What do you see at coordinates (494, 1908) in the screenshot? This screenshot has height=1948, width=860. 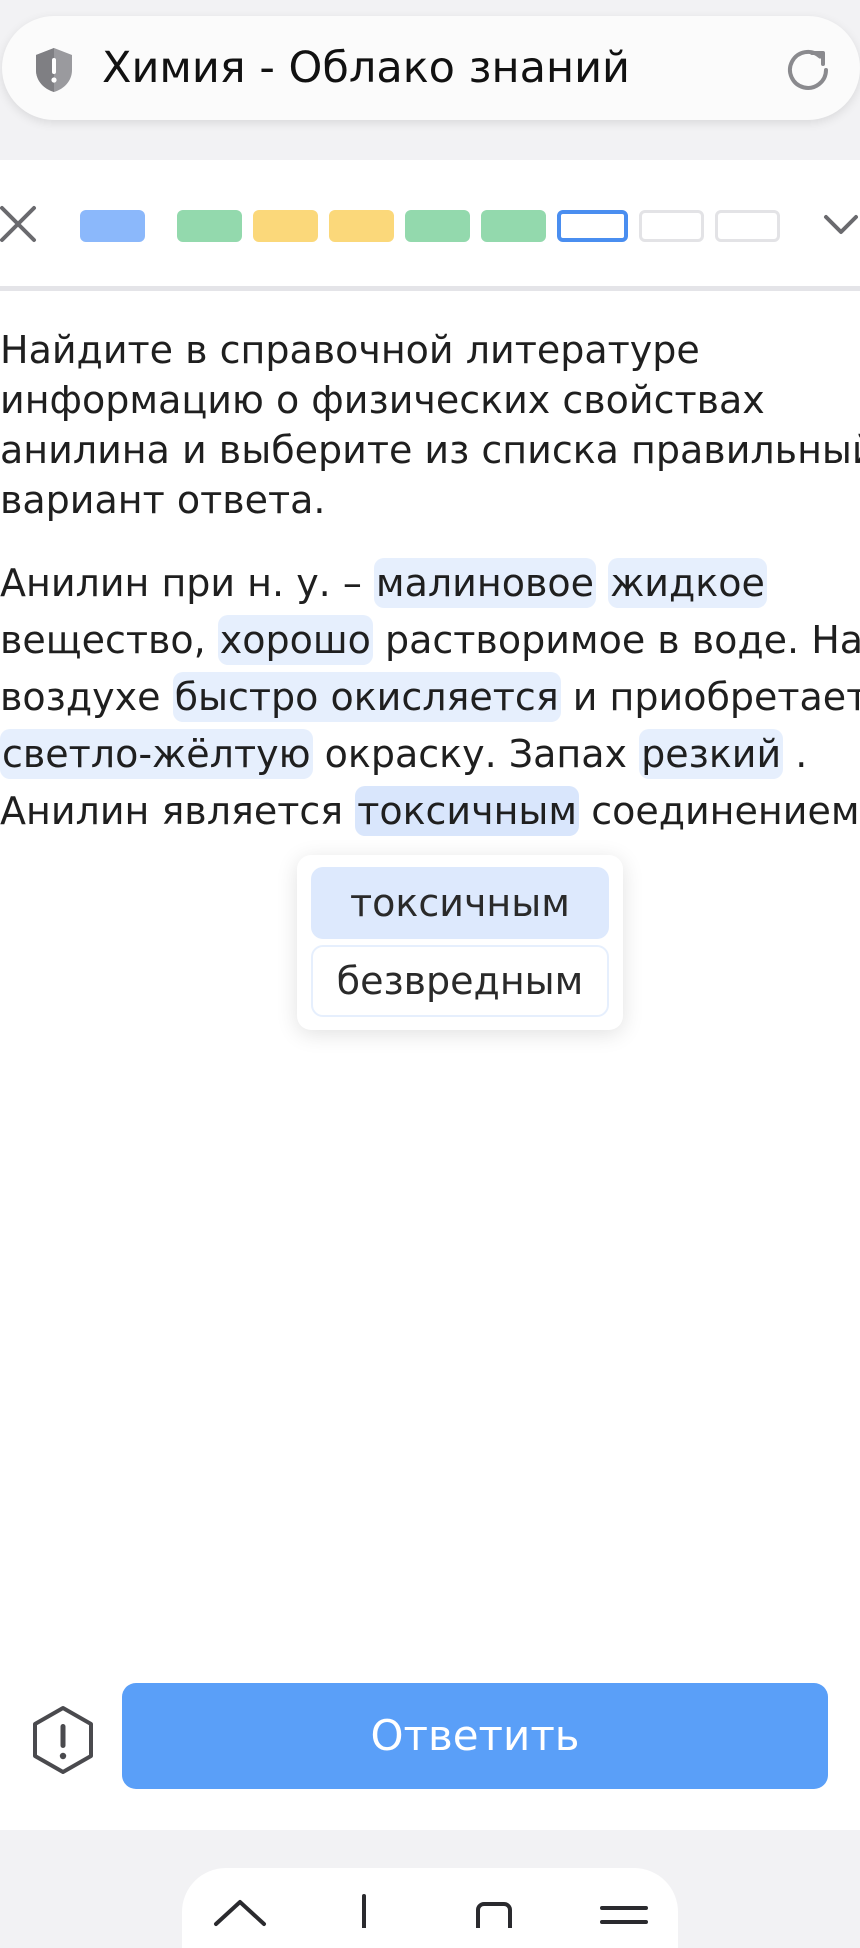 I see `tabs-icon` at bounding box center [494, 1908].